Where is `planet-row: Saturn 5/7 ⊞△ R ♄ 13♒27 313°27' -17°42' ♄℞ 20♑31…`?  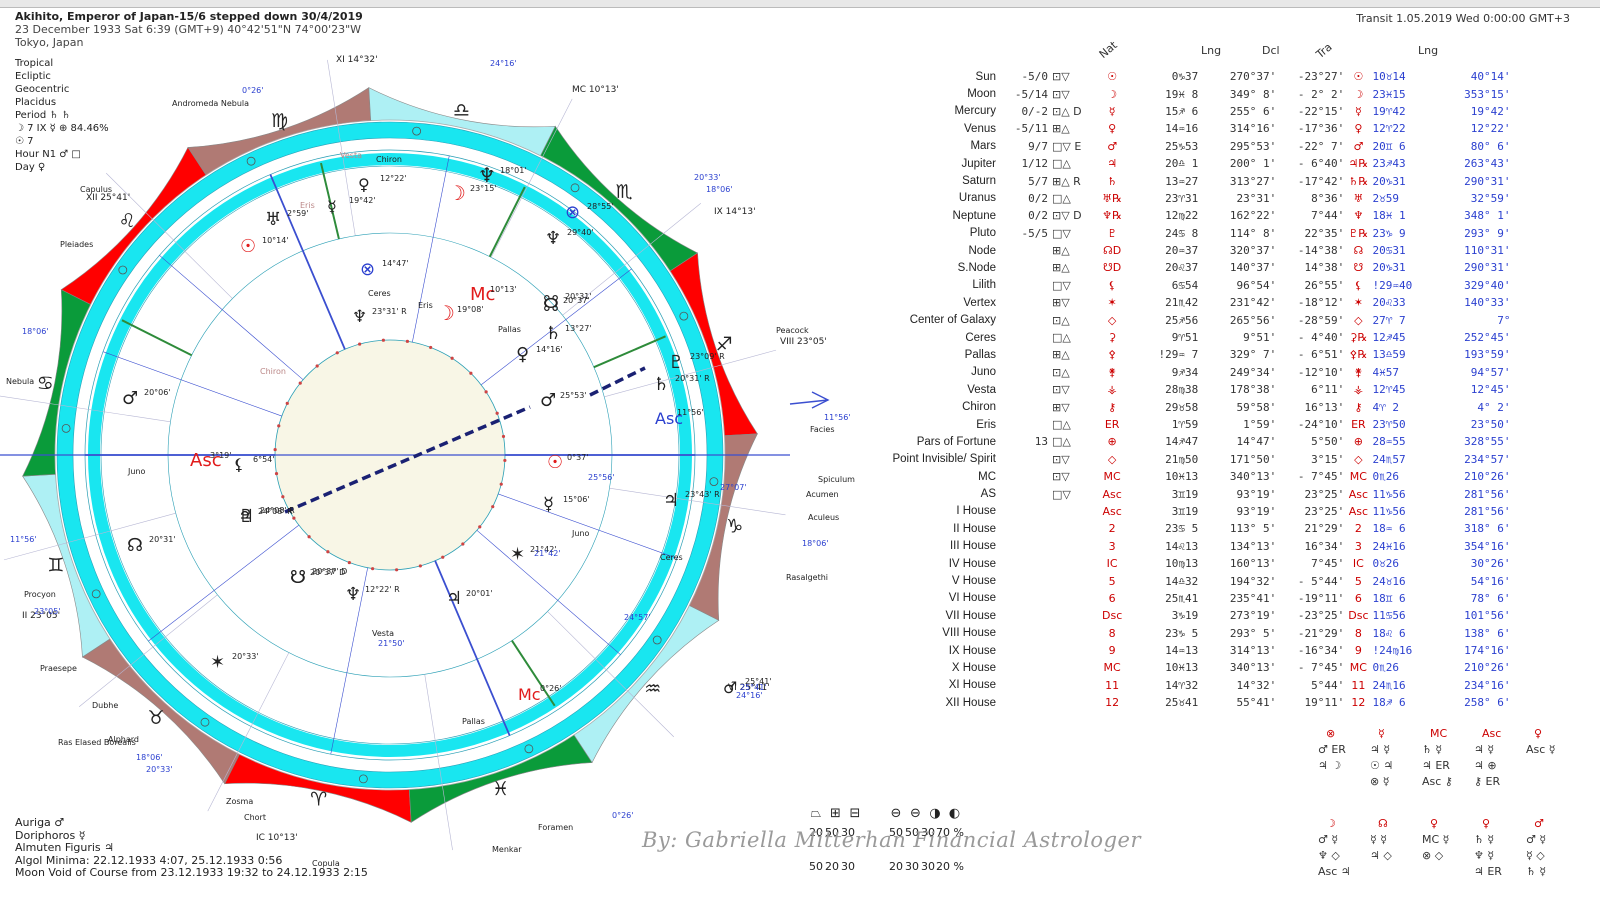 planet-row: Saturn 5/7 ⊞△ R ♄ 13♒27 313°27' -17°42' ♄℞ 20♑31… is located at coordinates (1191, 180).